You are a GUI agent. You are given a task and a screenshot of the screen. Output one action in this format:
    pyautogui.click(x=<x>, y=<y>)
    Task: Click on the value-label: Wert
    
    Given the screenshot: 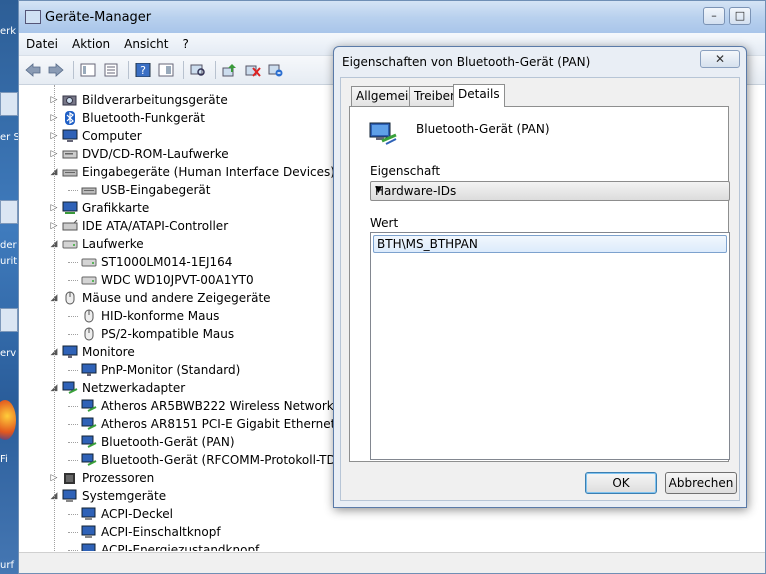 What is the action you would take?
    pyautogui.click(x=384, y=223)
    